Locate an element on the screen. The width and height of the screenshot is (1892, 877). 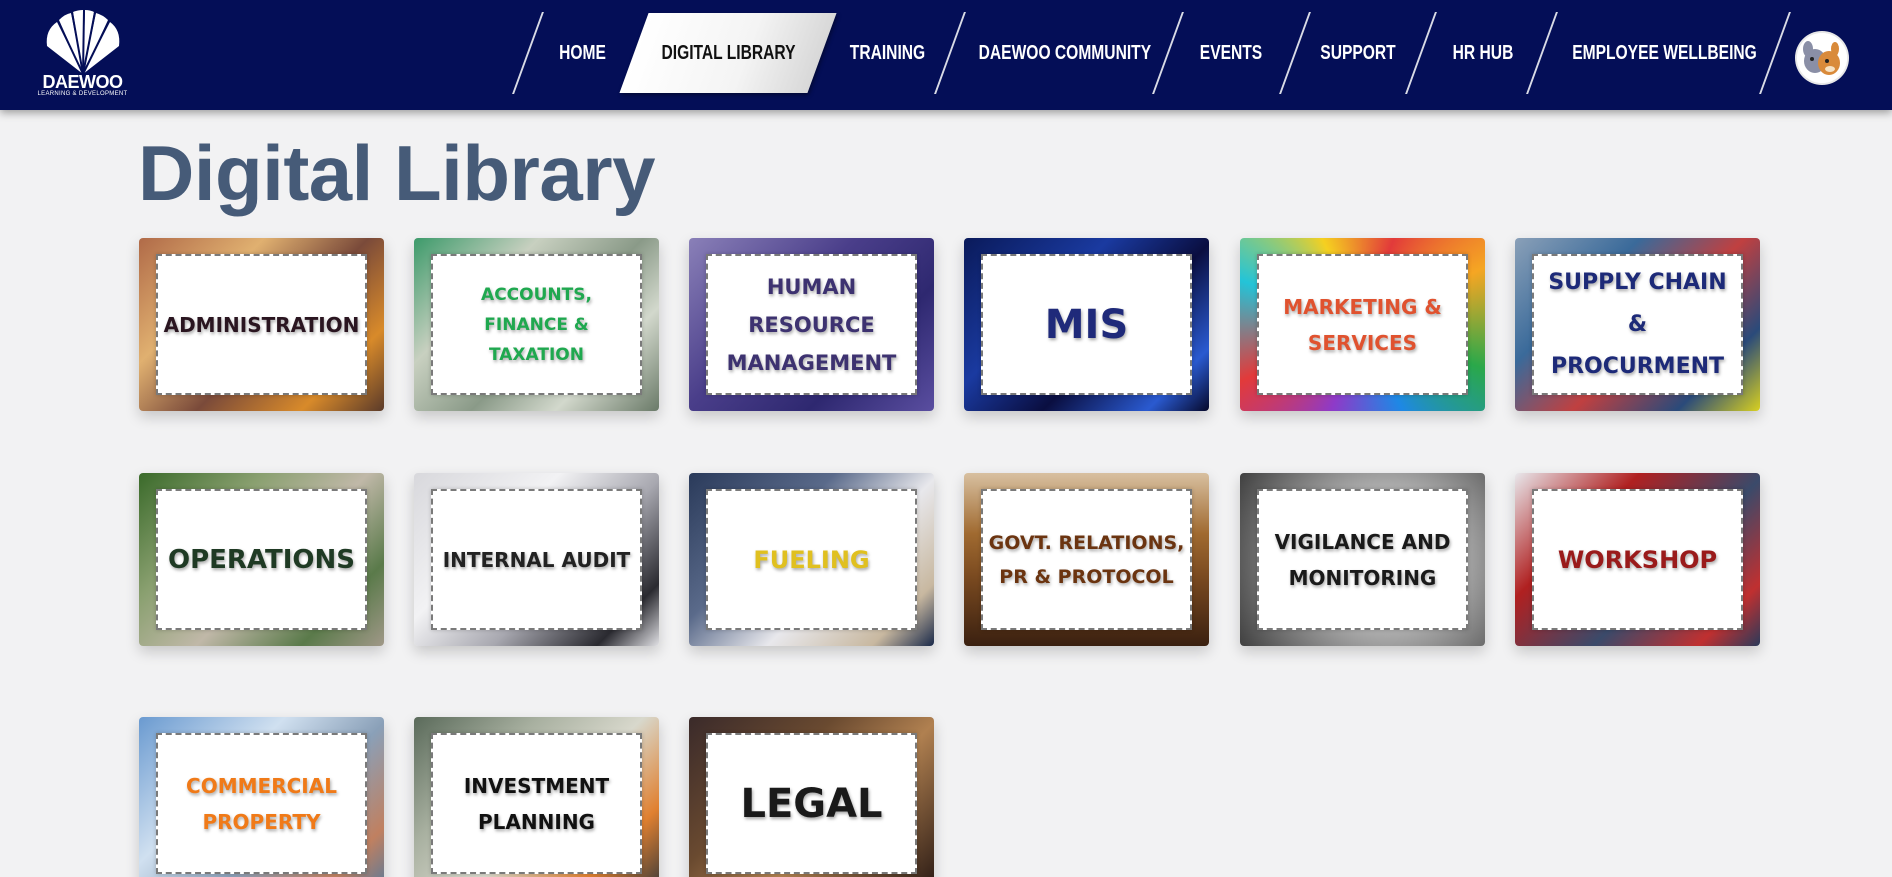
category-card-mis: MIS is located at coordinates (1086, 324).